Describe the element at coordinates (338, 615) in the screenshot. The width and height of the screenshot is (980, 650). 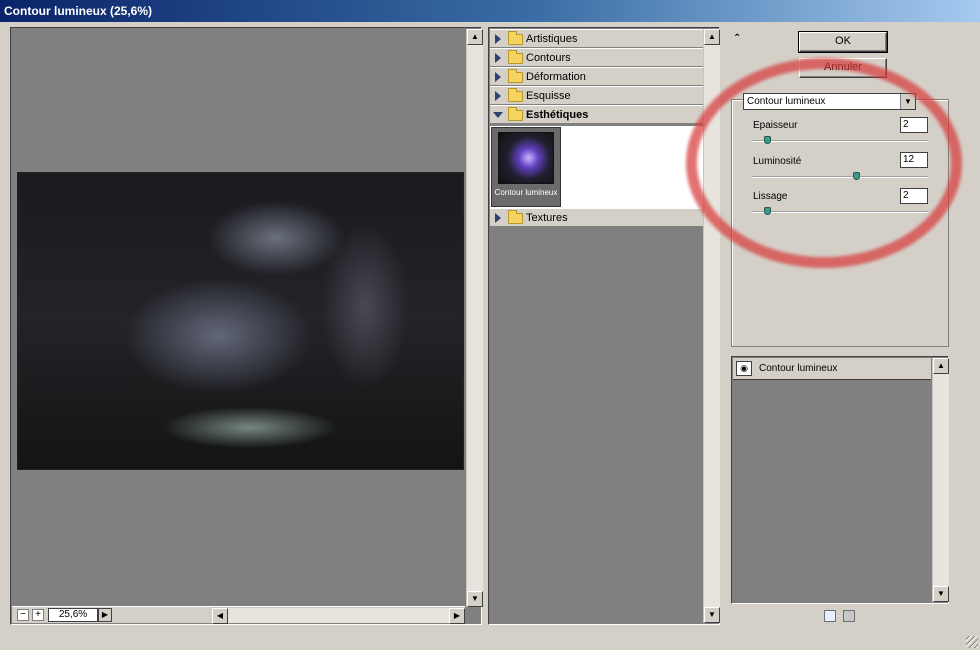
I see `preview-horizontal-scrollbar: ◀ ▶` at that location.